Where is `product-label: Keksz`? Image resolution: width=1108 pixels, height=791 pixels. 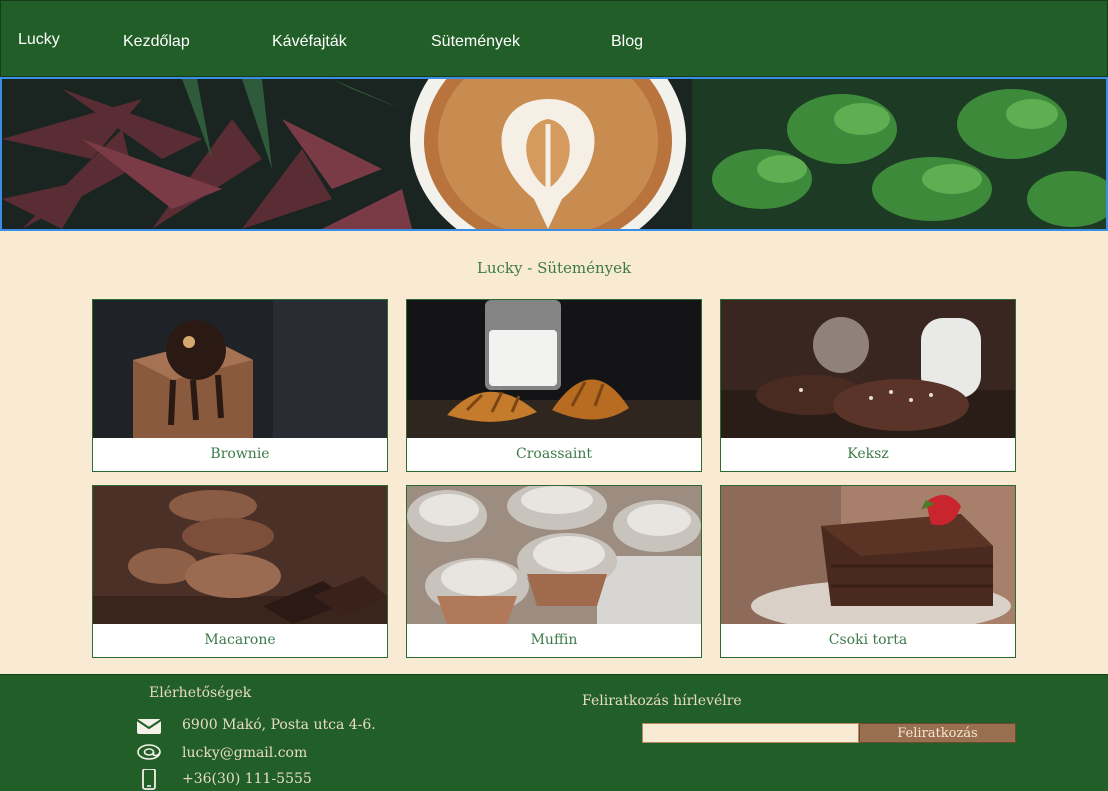
product-label: Keksz is located at coordinates (868, 454).